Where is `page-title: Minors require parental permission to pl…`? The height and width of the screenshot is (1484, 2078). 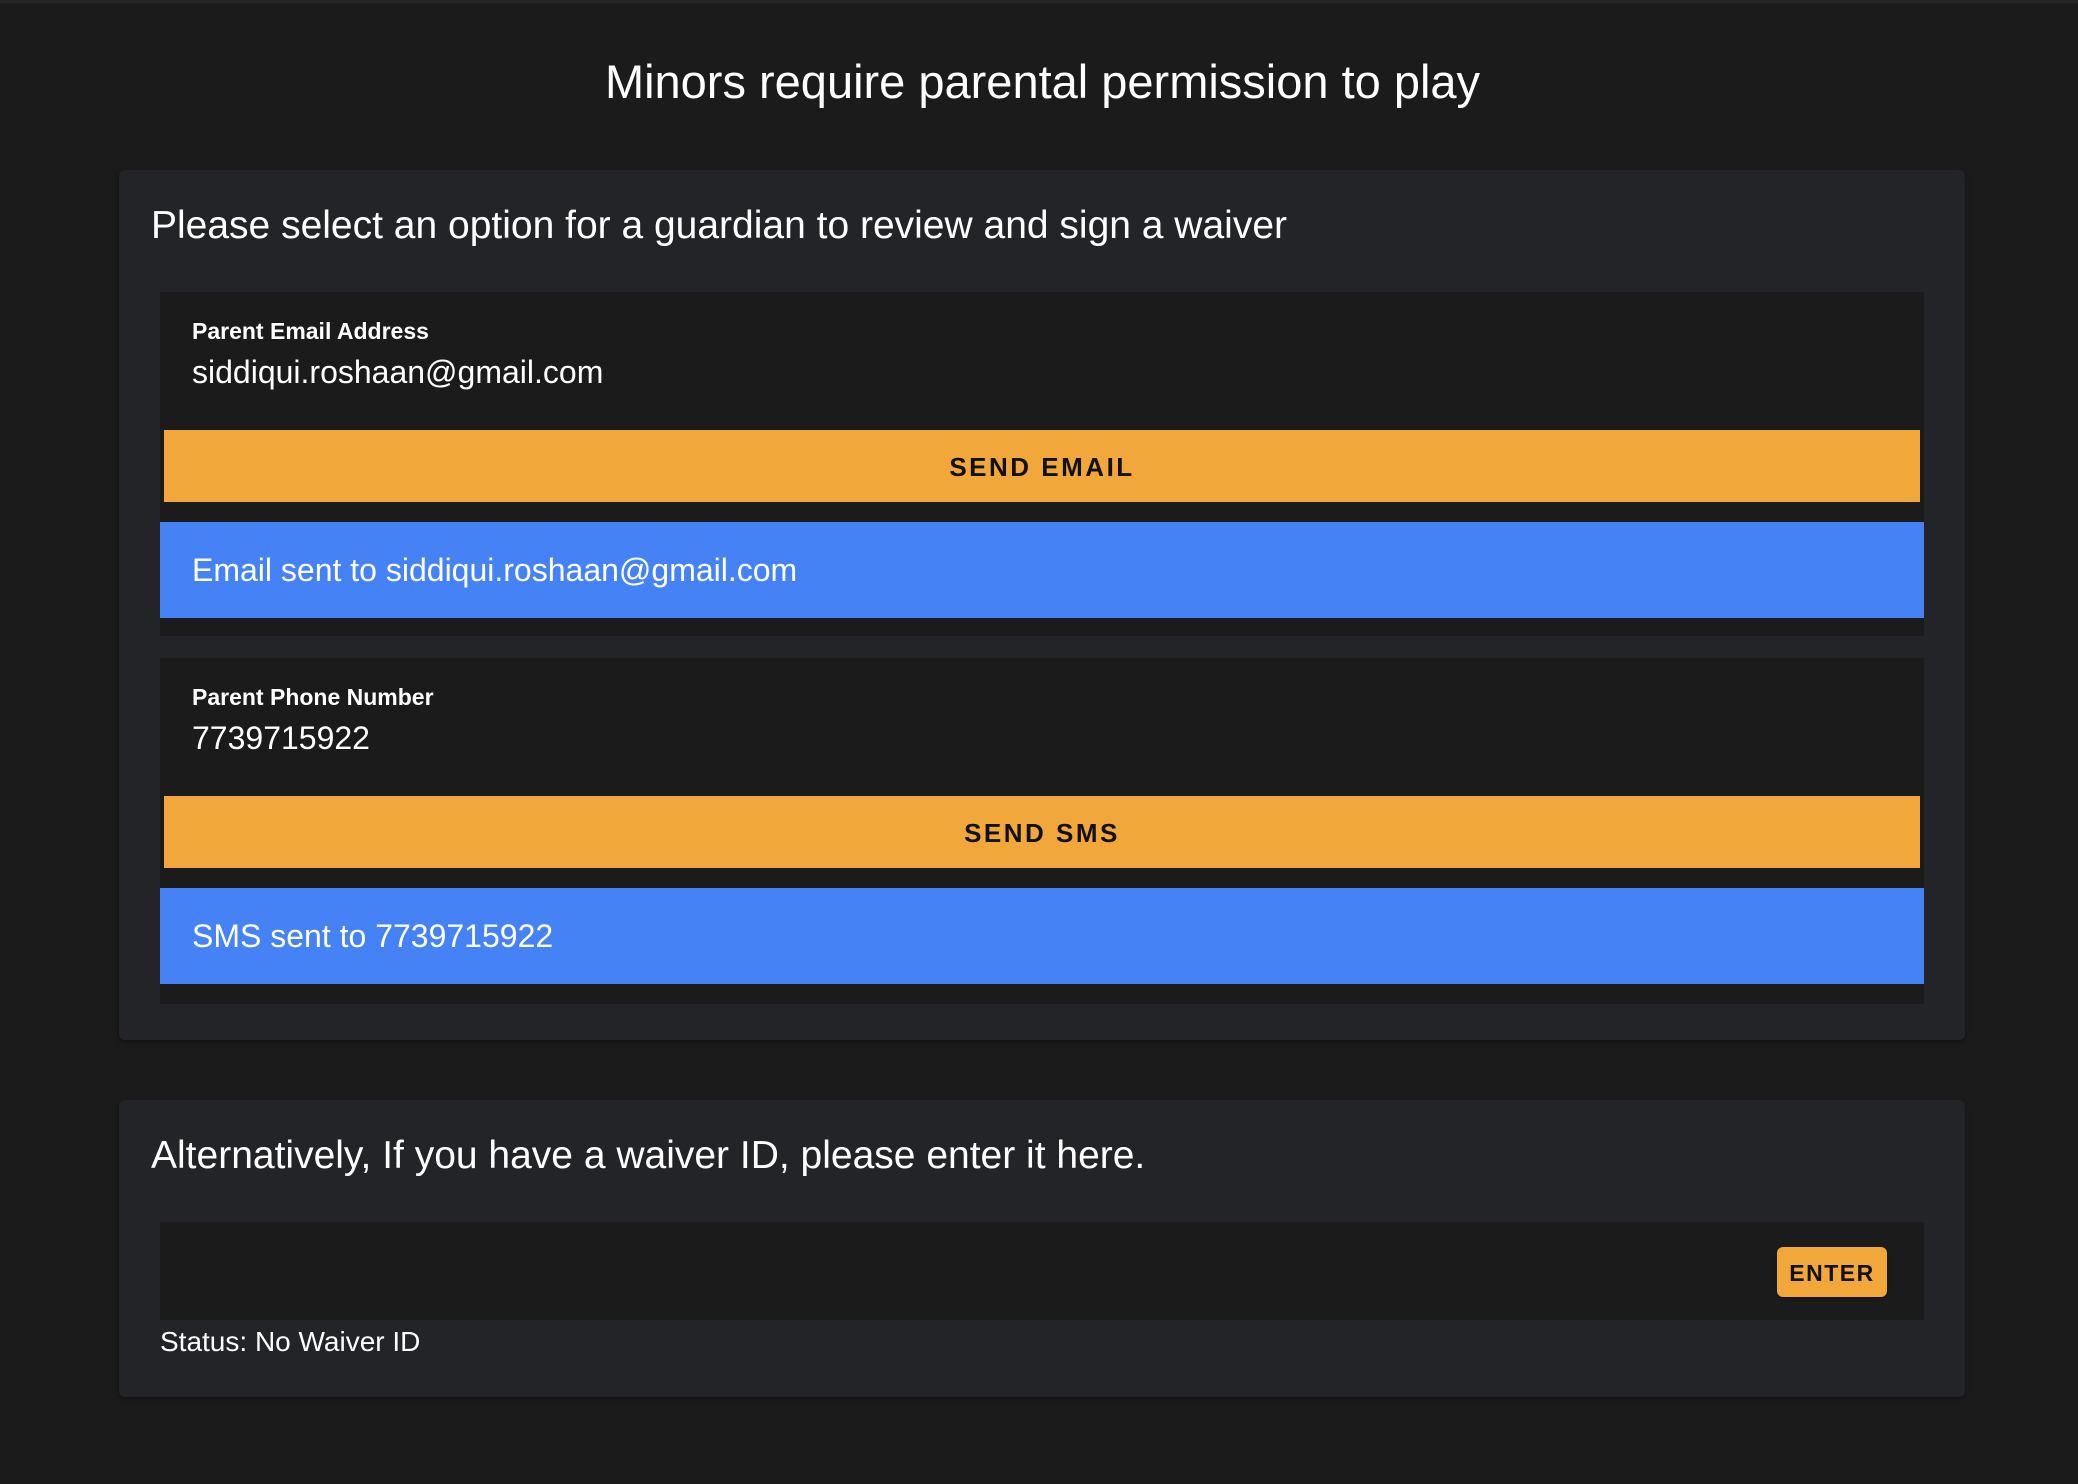
page-title: Minors require parental permission to pl… is located at coordinates (1042, 81).